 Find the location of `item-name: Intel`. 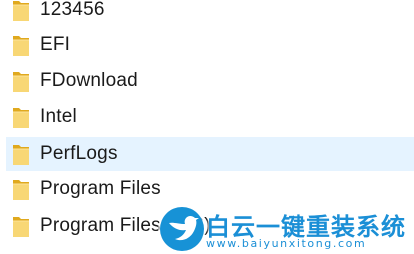

item-name: Intel is located at coordinates (58, 116).